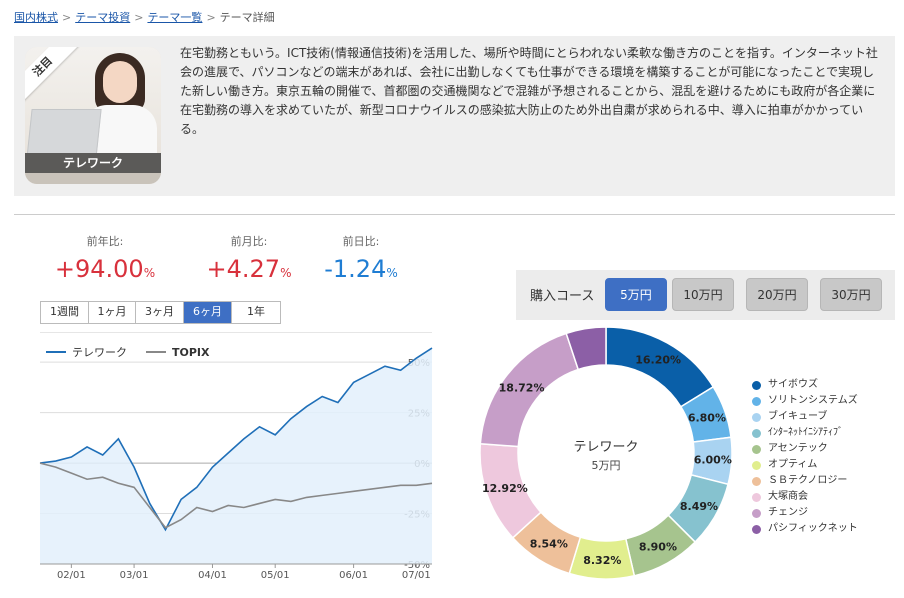 The width and height of the screenshot is (904, 598). Describe the element at coordinates (562, 296) in the screenshot. I see `course-label: 購入コース` at that location.